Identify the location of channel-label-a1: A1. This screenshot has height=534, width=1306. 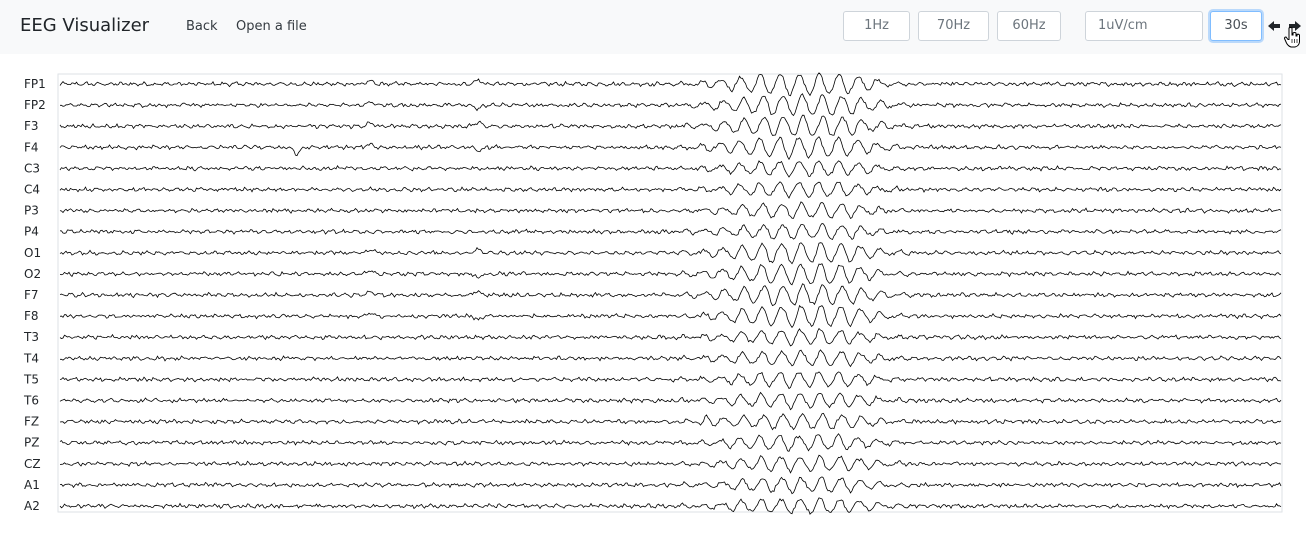
(32, 485).